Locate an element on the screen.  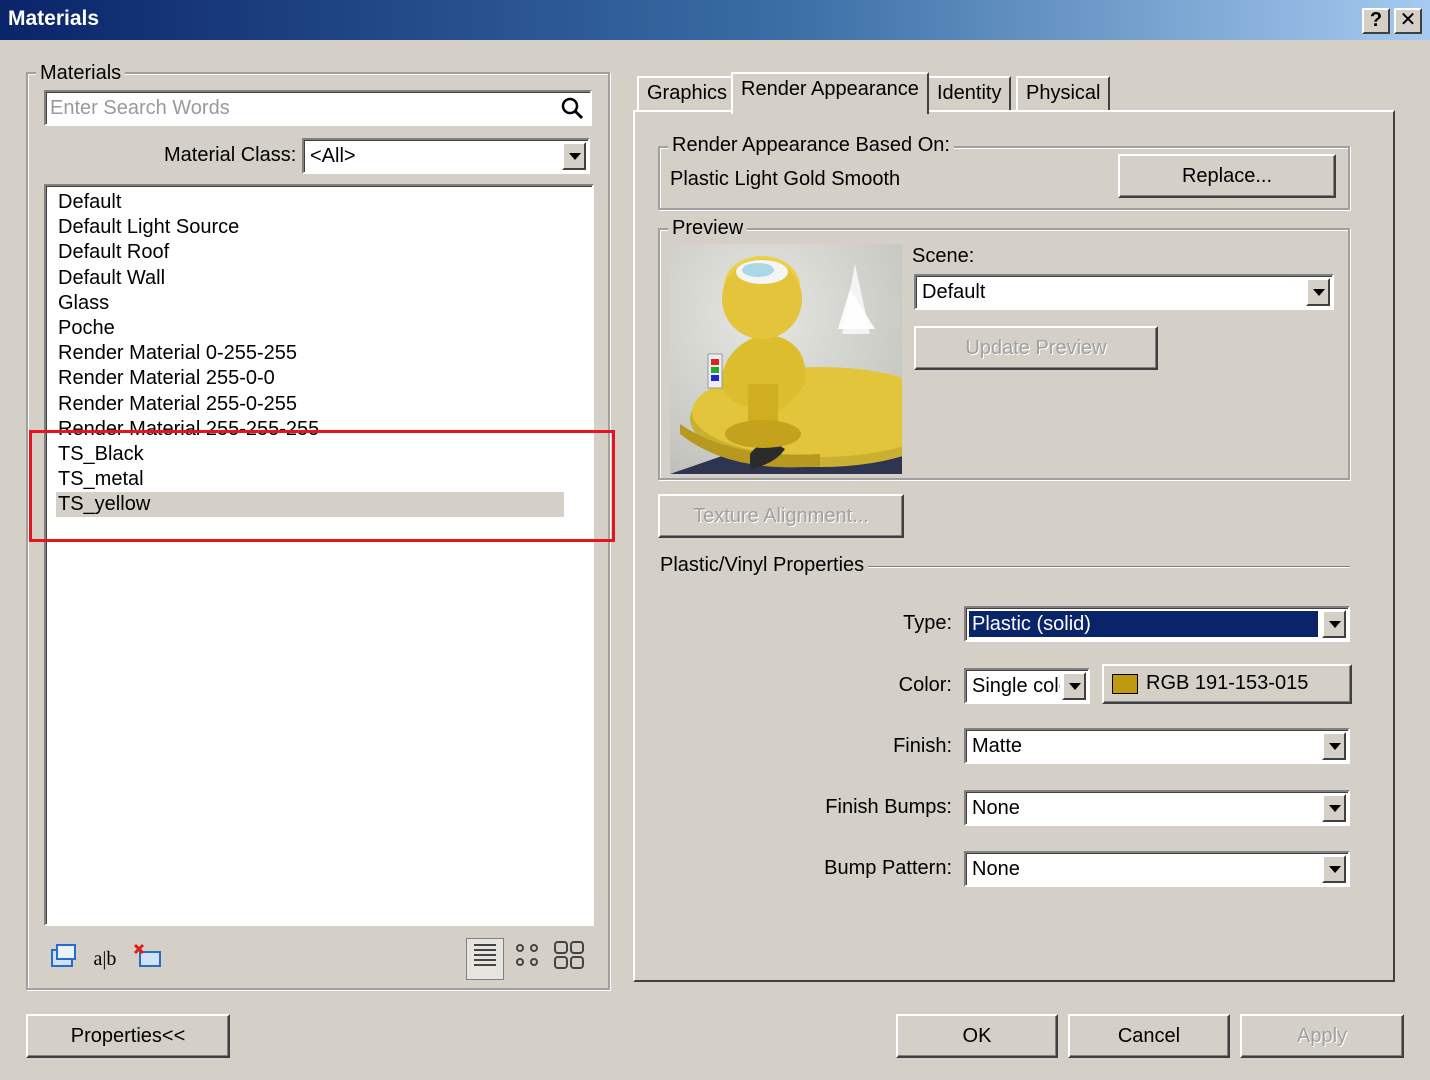
finish-bumps-label: Finish Bumps: is located at coordinates (888, 807).